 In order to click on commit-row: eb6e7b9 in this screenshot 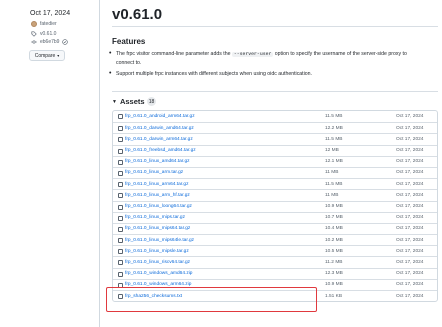, I will do `click(50, 42)`.